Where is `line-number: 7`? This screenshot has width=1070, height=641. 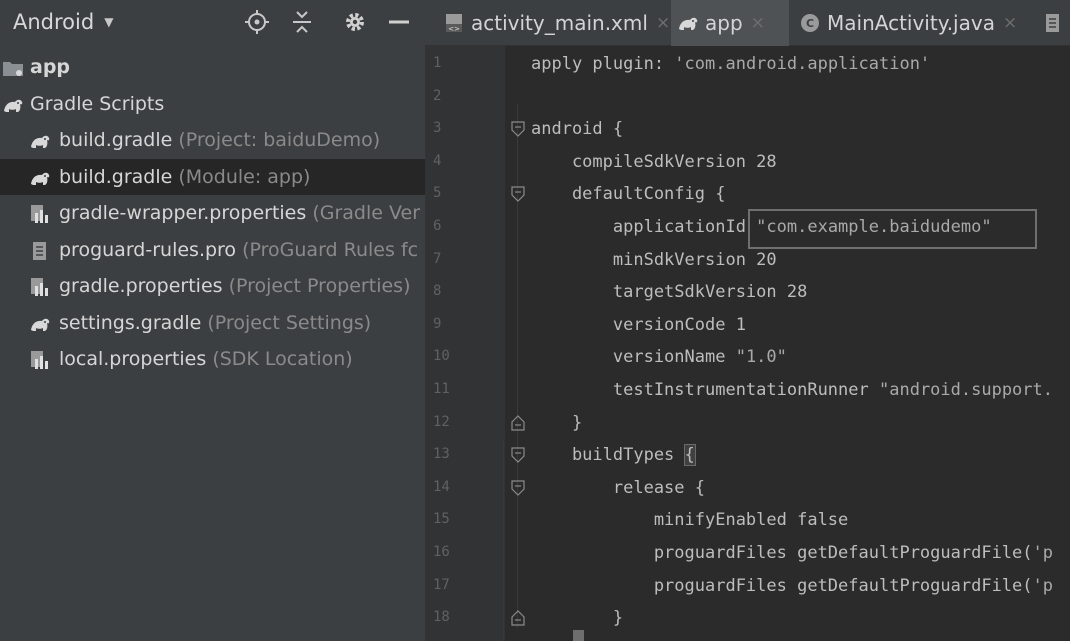
line-number: 7 is located at coordinates (437, 258).